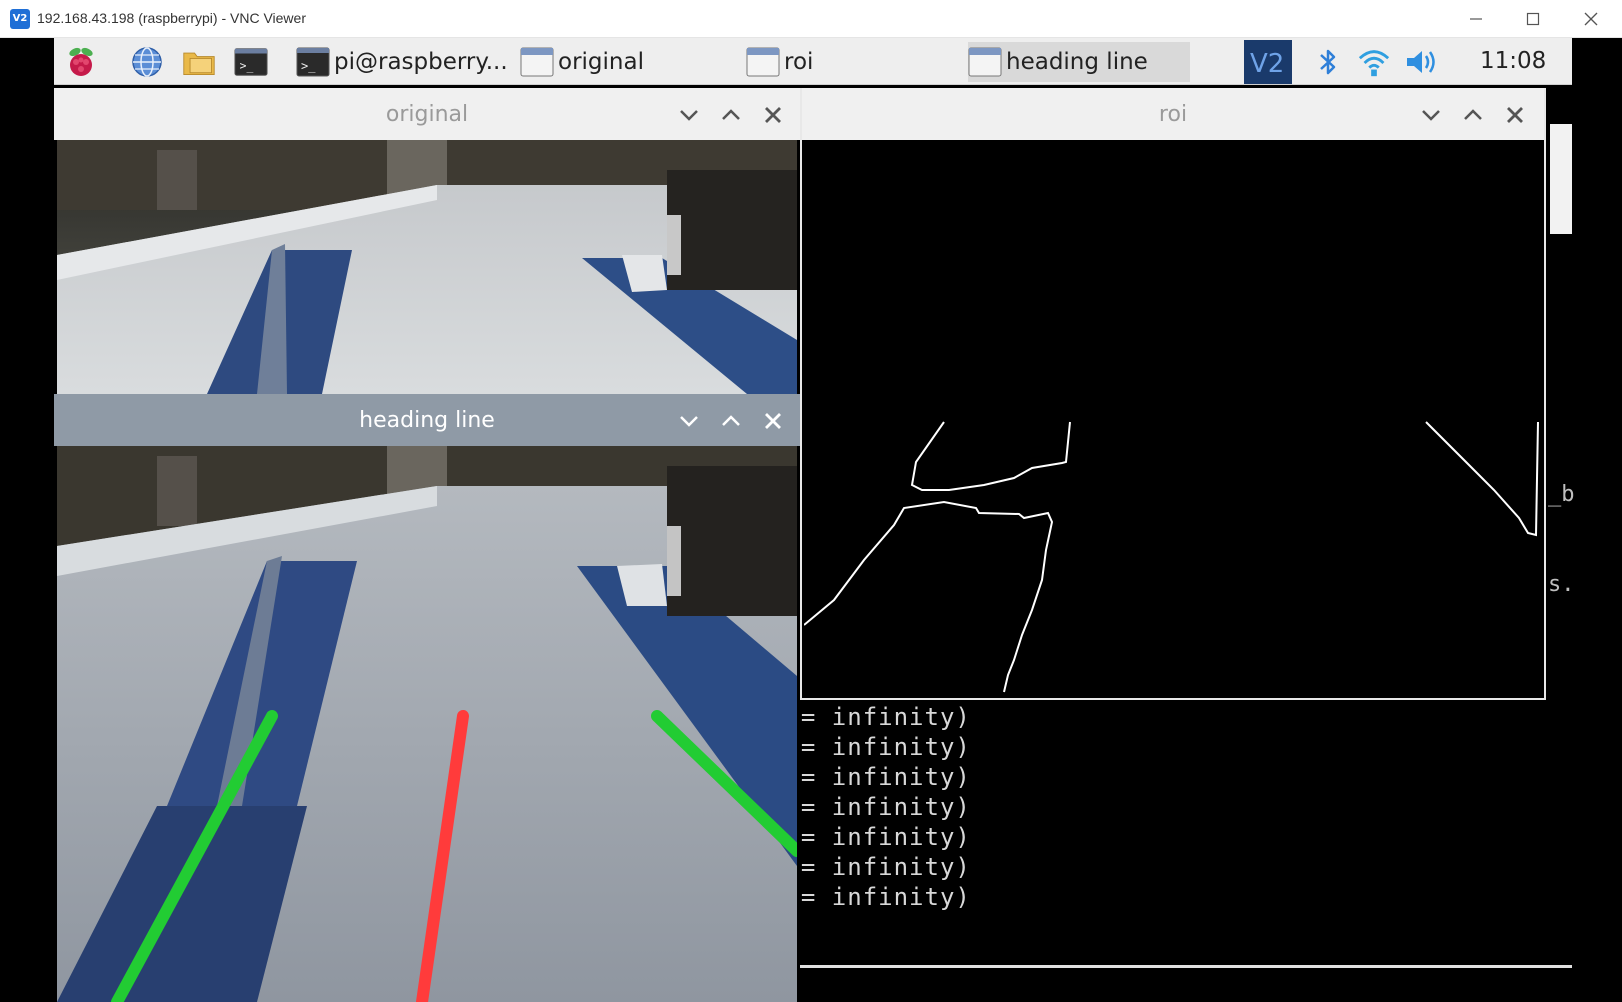 The width and height of the screenshot is (1622, 1002). What do you see at coordinates (1171, 557) in the screenshot?
I see `edge-detection-image` at bounding box center [1171, 557].